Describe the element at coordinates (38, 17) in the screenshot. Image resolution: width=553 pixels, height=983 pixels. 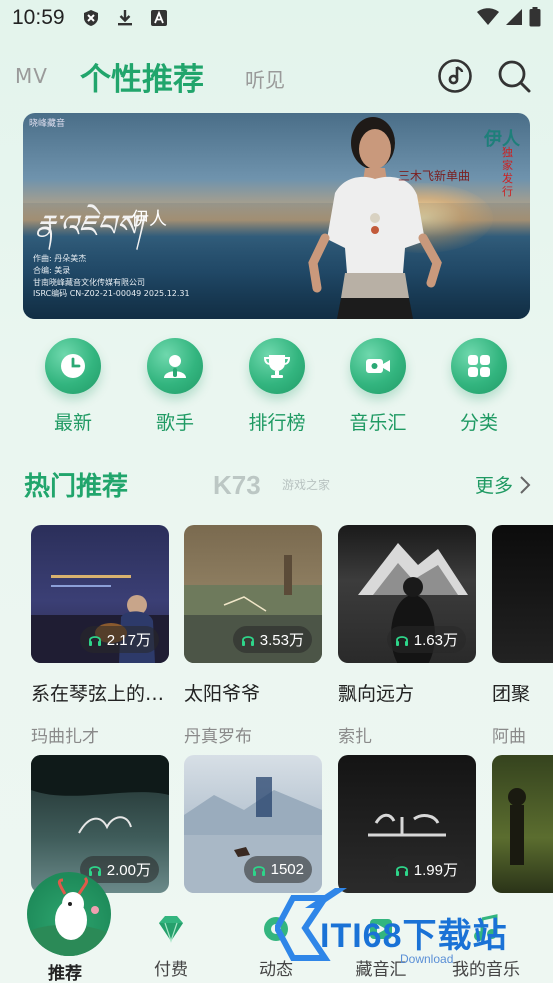
I see `status-time: 10:59` at that location.